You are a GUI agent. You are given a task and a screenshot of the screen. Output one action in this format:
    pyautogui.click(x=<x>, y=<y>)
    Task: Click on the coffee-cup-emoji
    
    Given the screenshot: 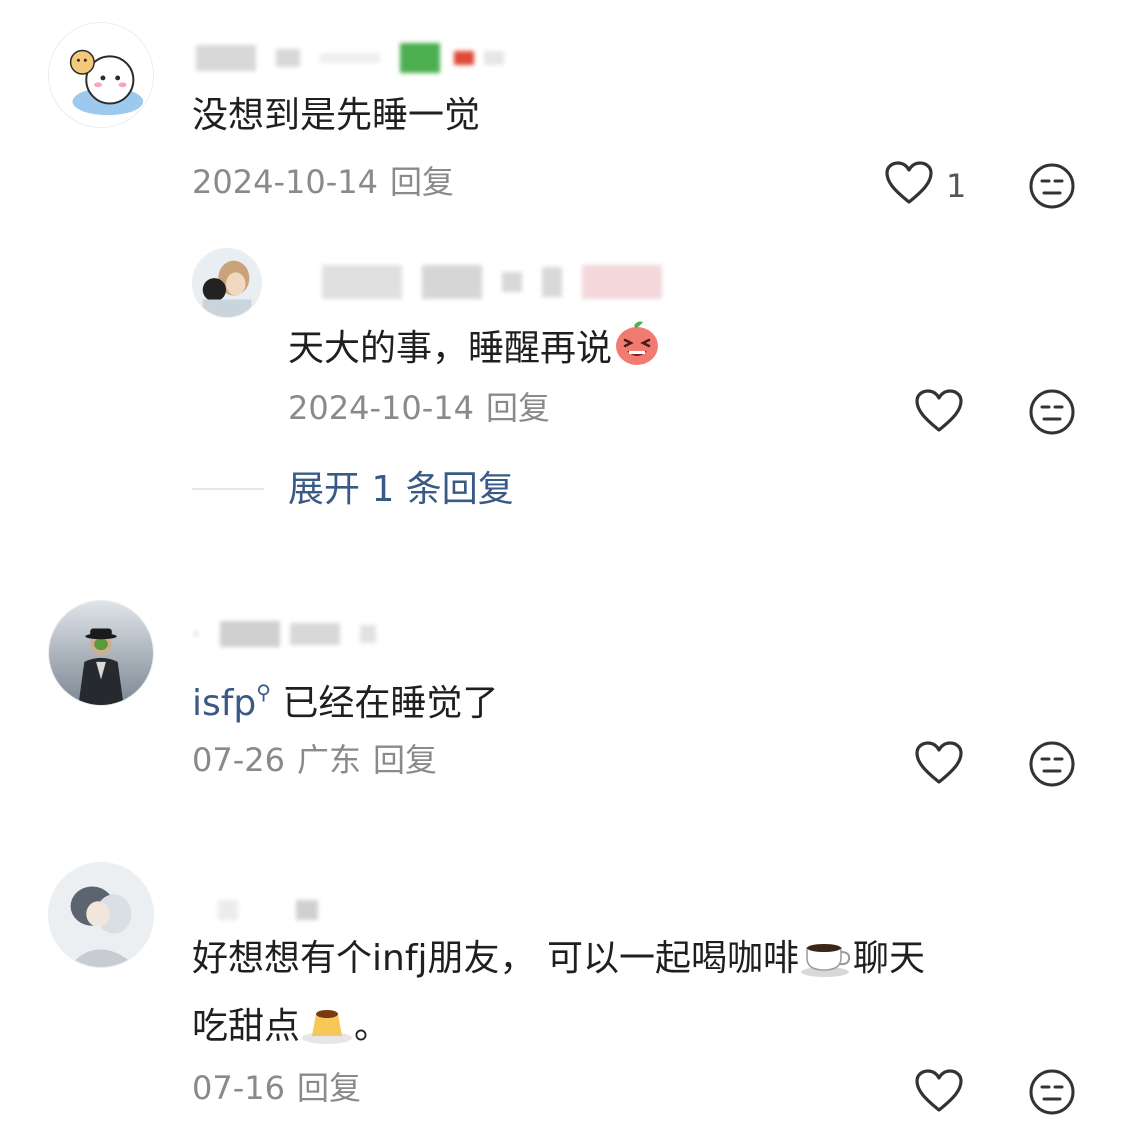 What is the action you would take?
    pyautogui.click(x=826, y=961)
    